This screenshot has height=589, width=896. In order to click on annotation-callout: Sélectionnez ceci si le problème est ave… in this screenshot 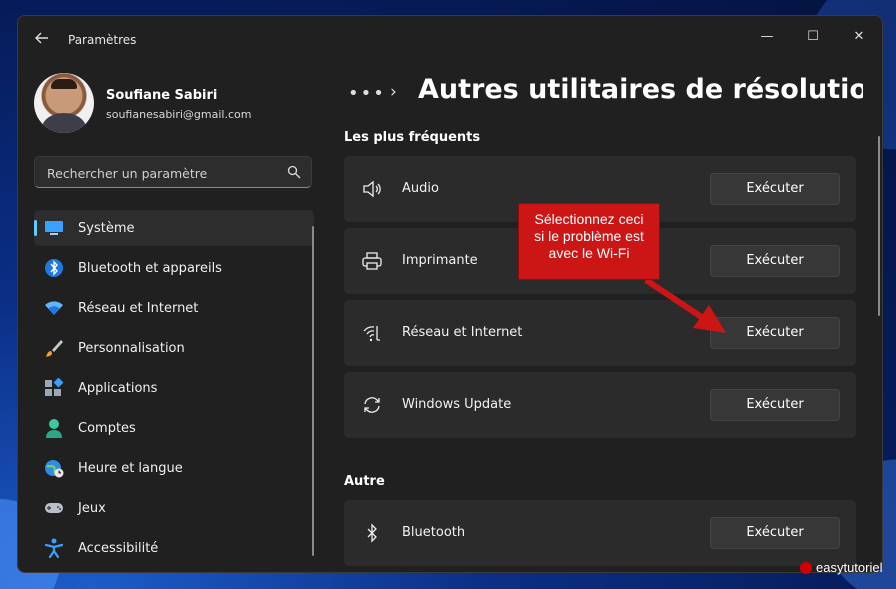, I will do `click(589, 241)`.